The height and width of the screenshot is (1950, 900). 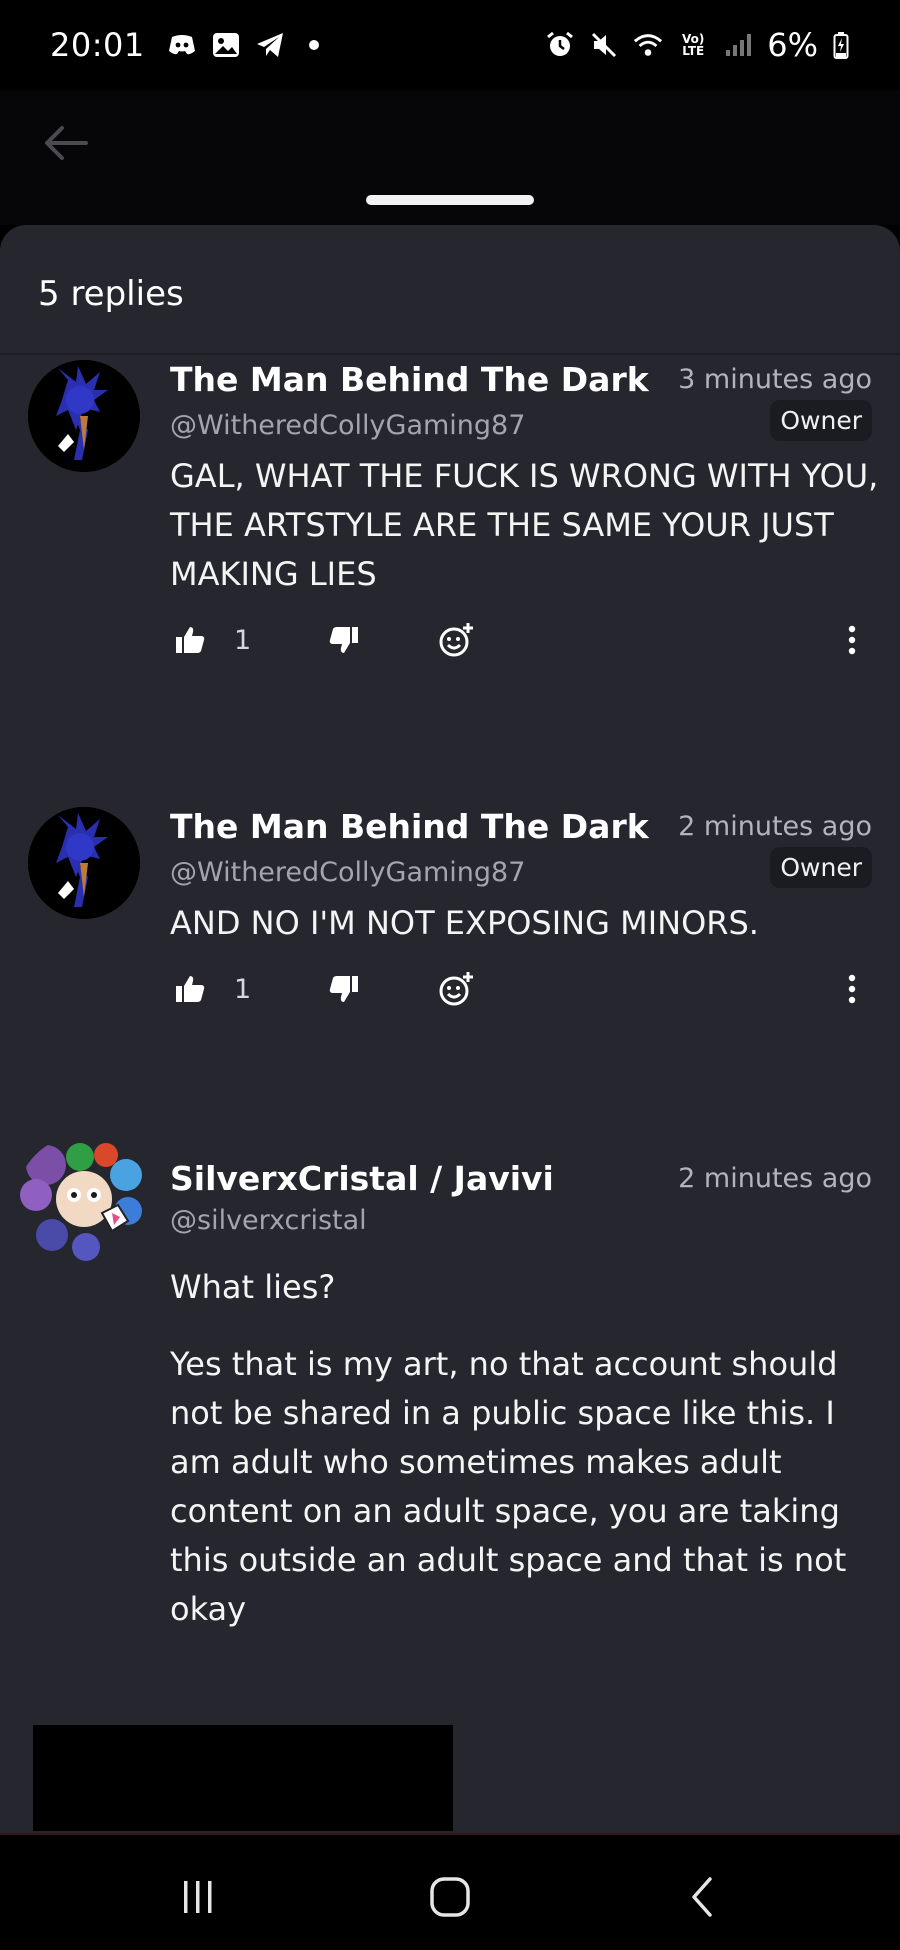 I want to click on alarm-icon, so click(x=560, y=45).